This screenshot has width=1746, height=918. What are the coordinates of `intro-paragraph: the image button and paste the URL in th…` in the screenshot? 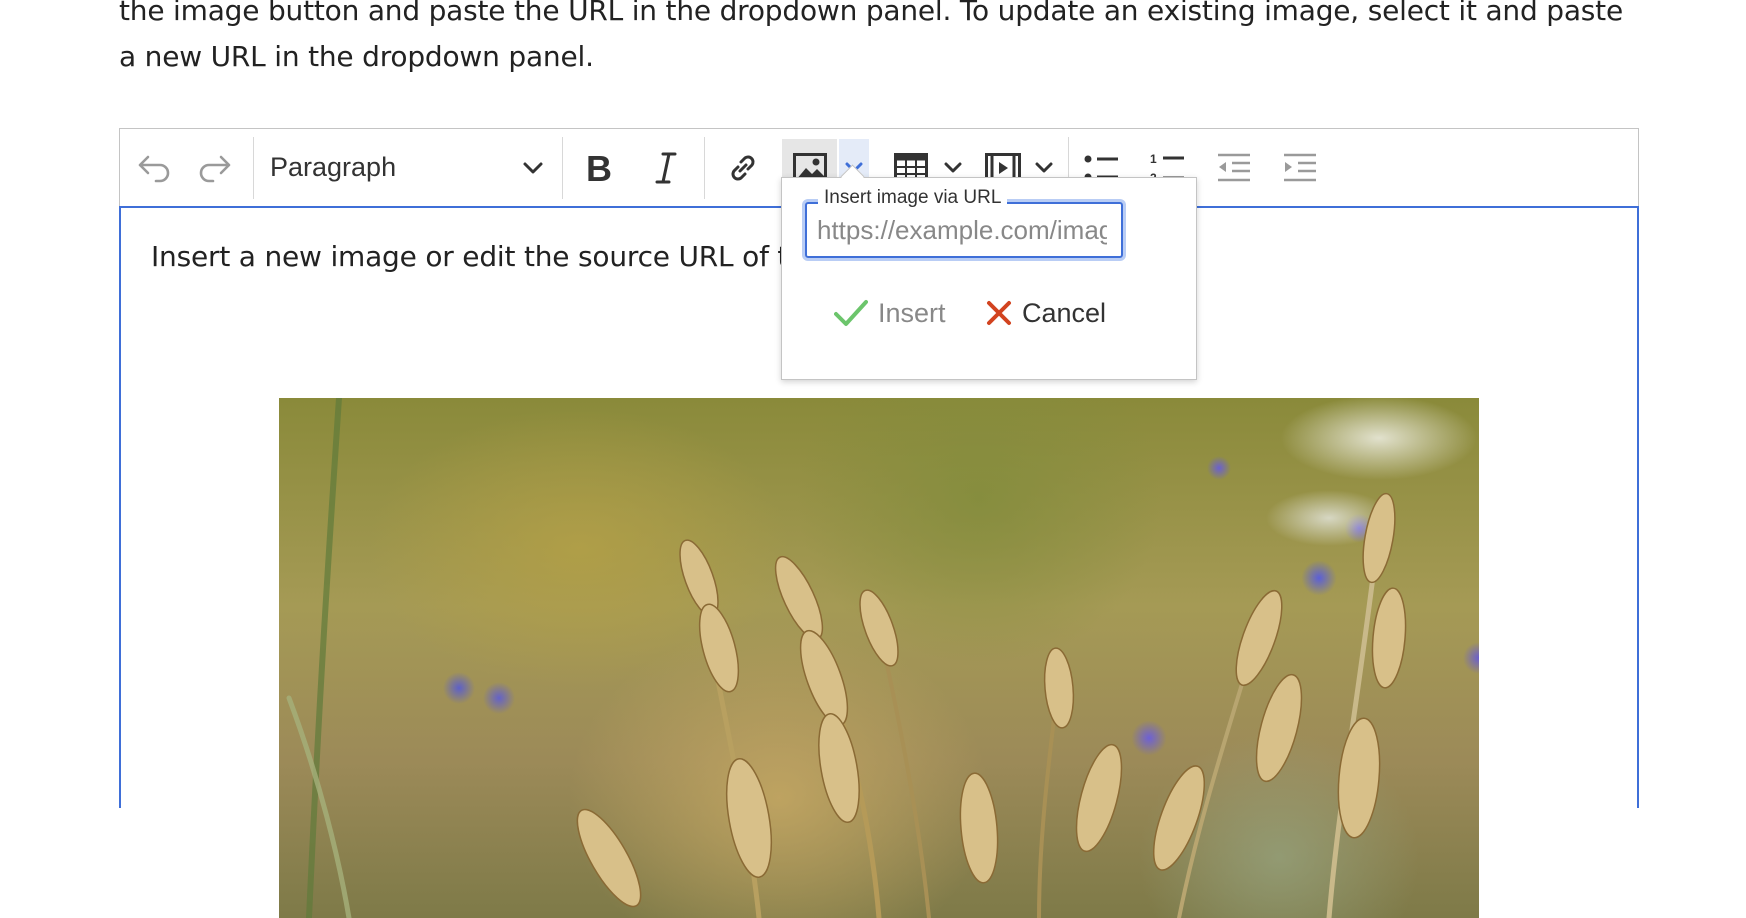 It's located at (871, 36).